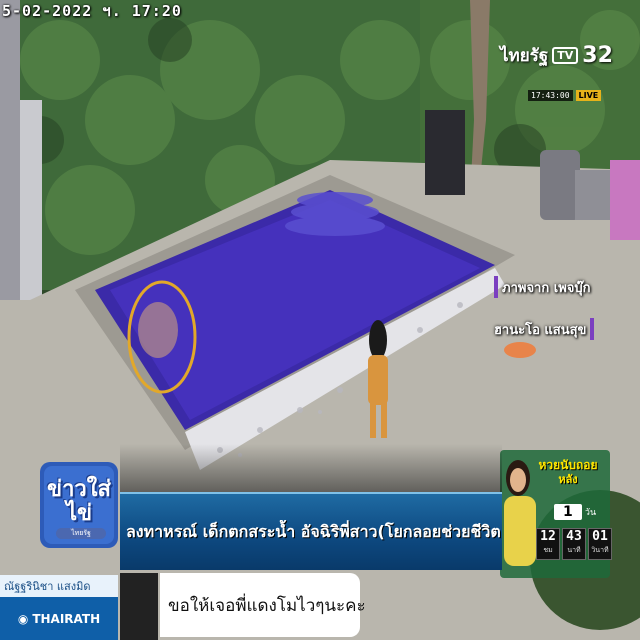  I want to click on show-title-line-2: ไข่, so click(79, 513).